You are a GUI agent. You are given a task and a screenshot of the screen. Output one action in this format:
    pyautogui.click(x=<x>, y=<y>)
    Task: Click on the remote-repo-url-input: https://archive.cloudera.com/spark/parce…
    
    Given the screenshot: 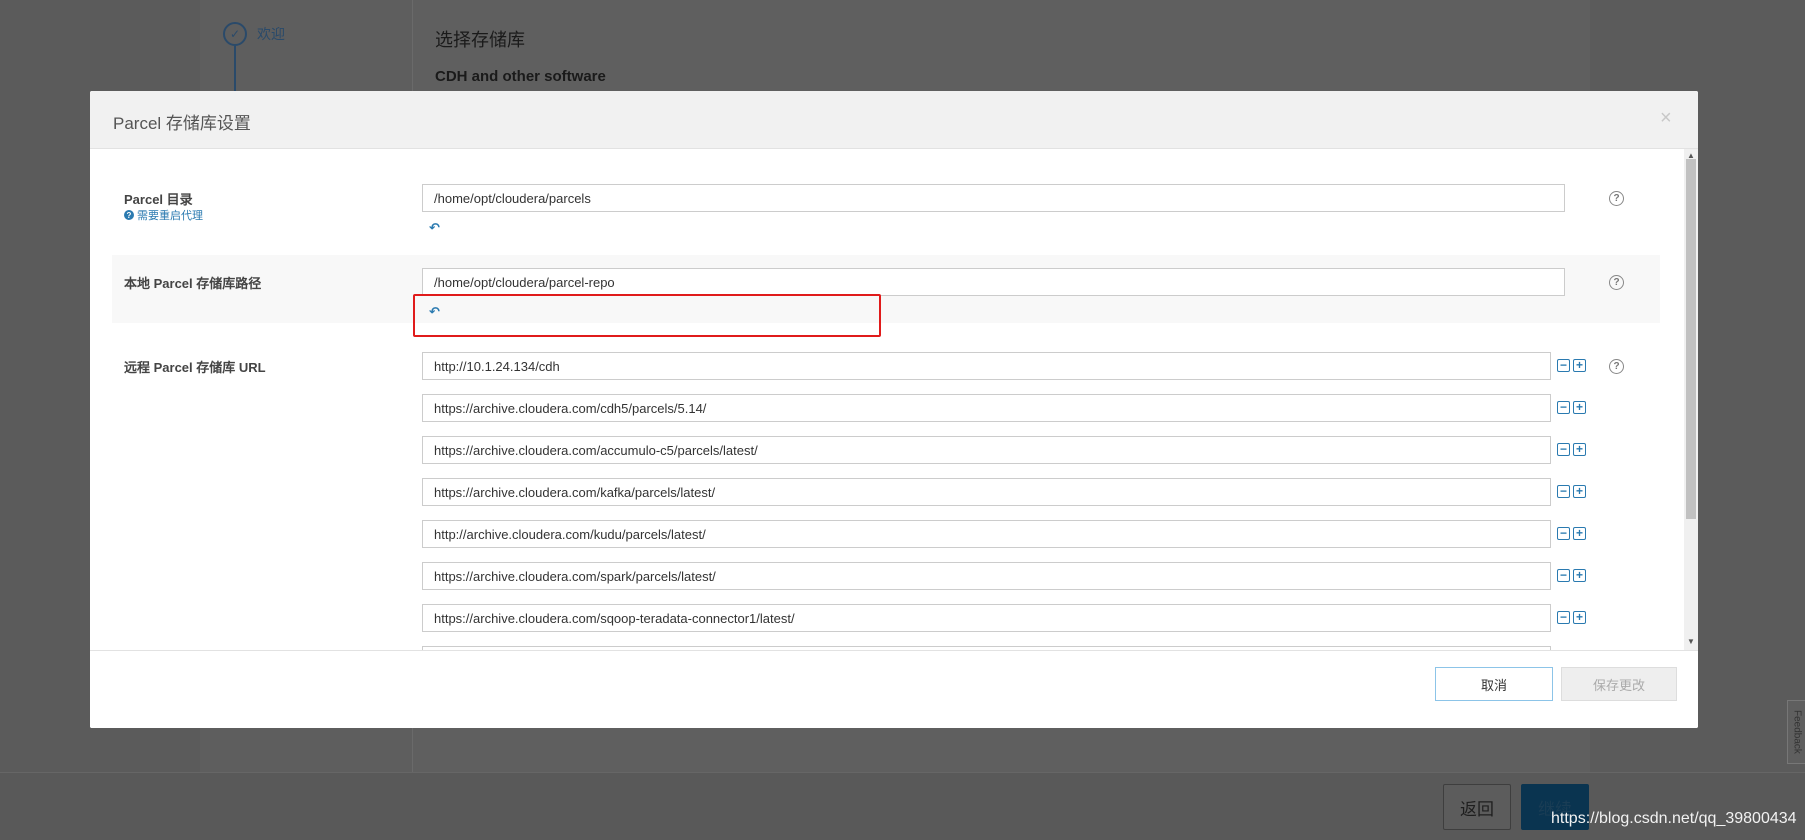 What is the action you would take?
    pyautogui.click(x=986, y=576)
    